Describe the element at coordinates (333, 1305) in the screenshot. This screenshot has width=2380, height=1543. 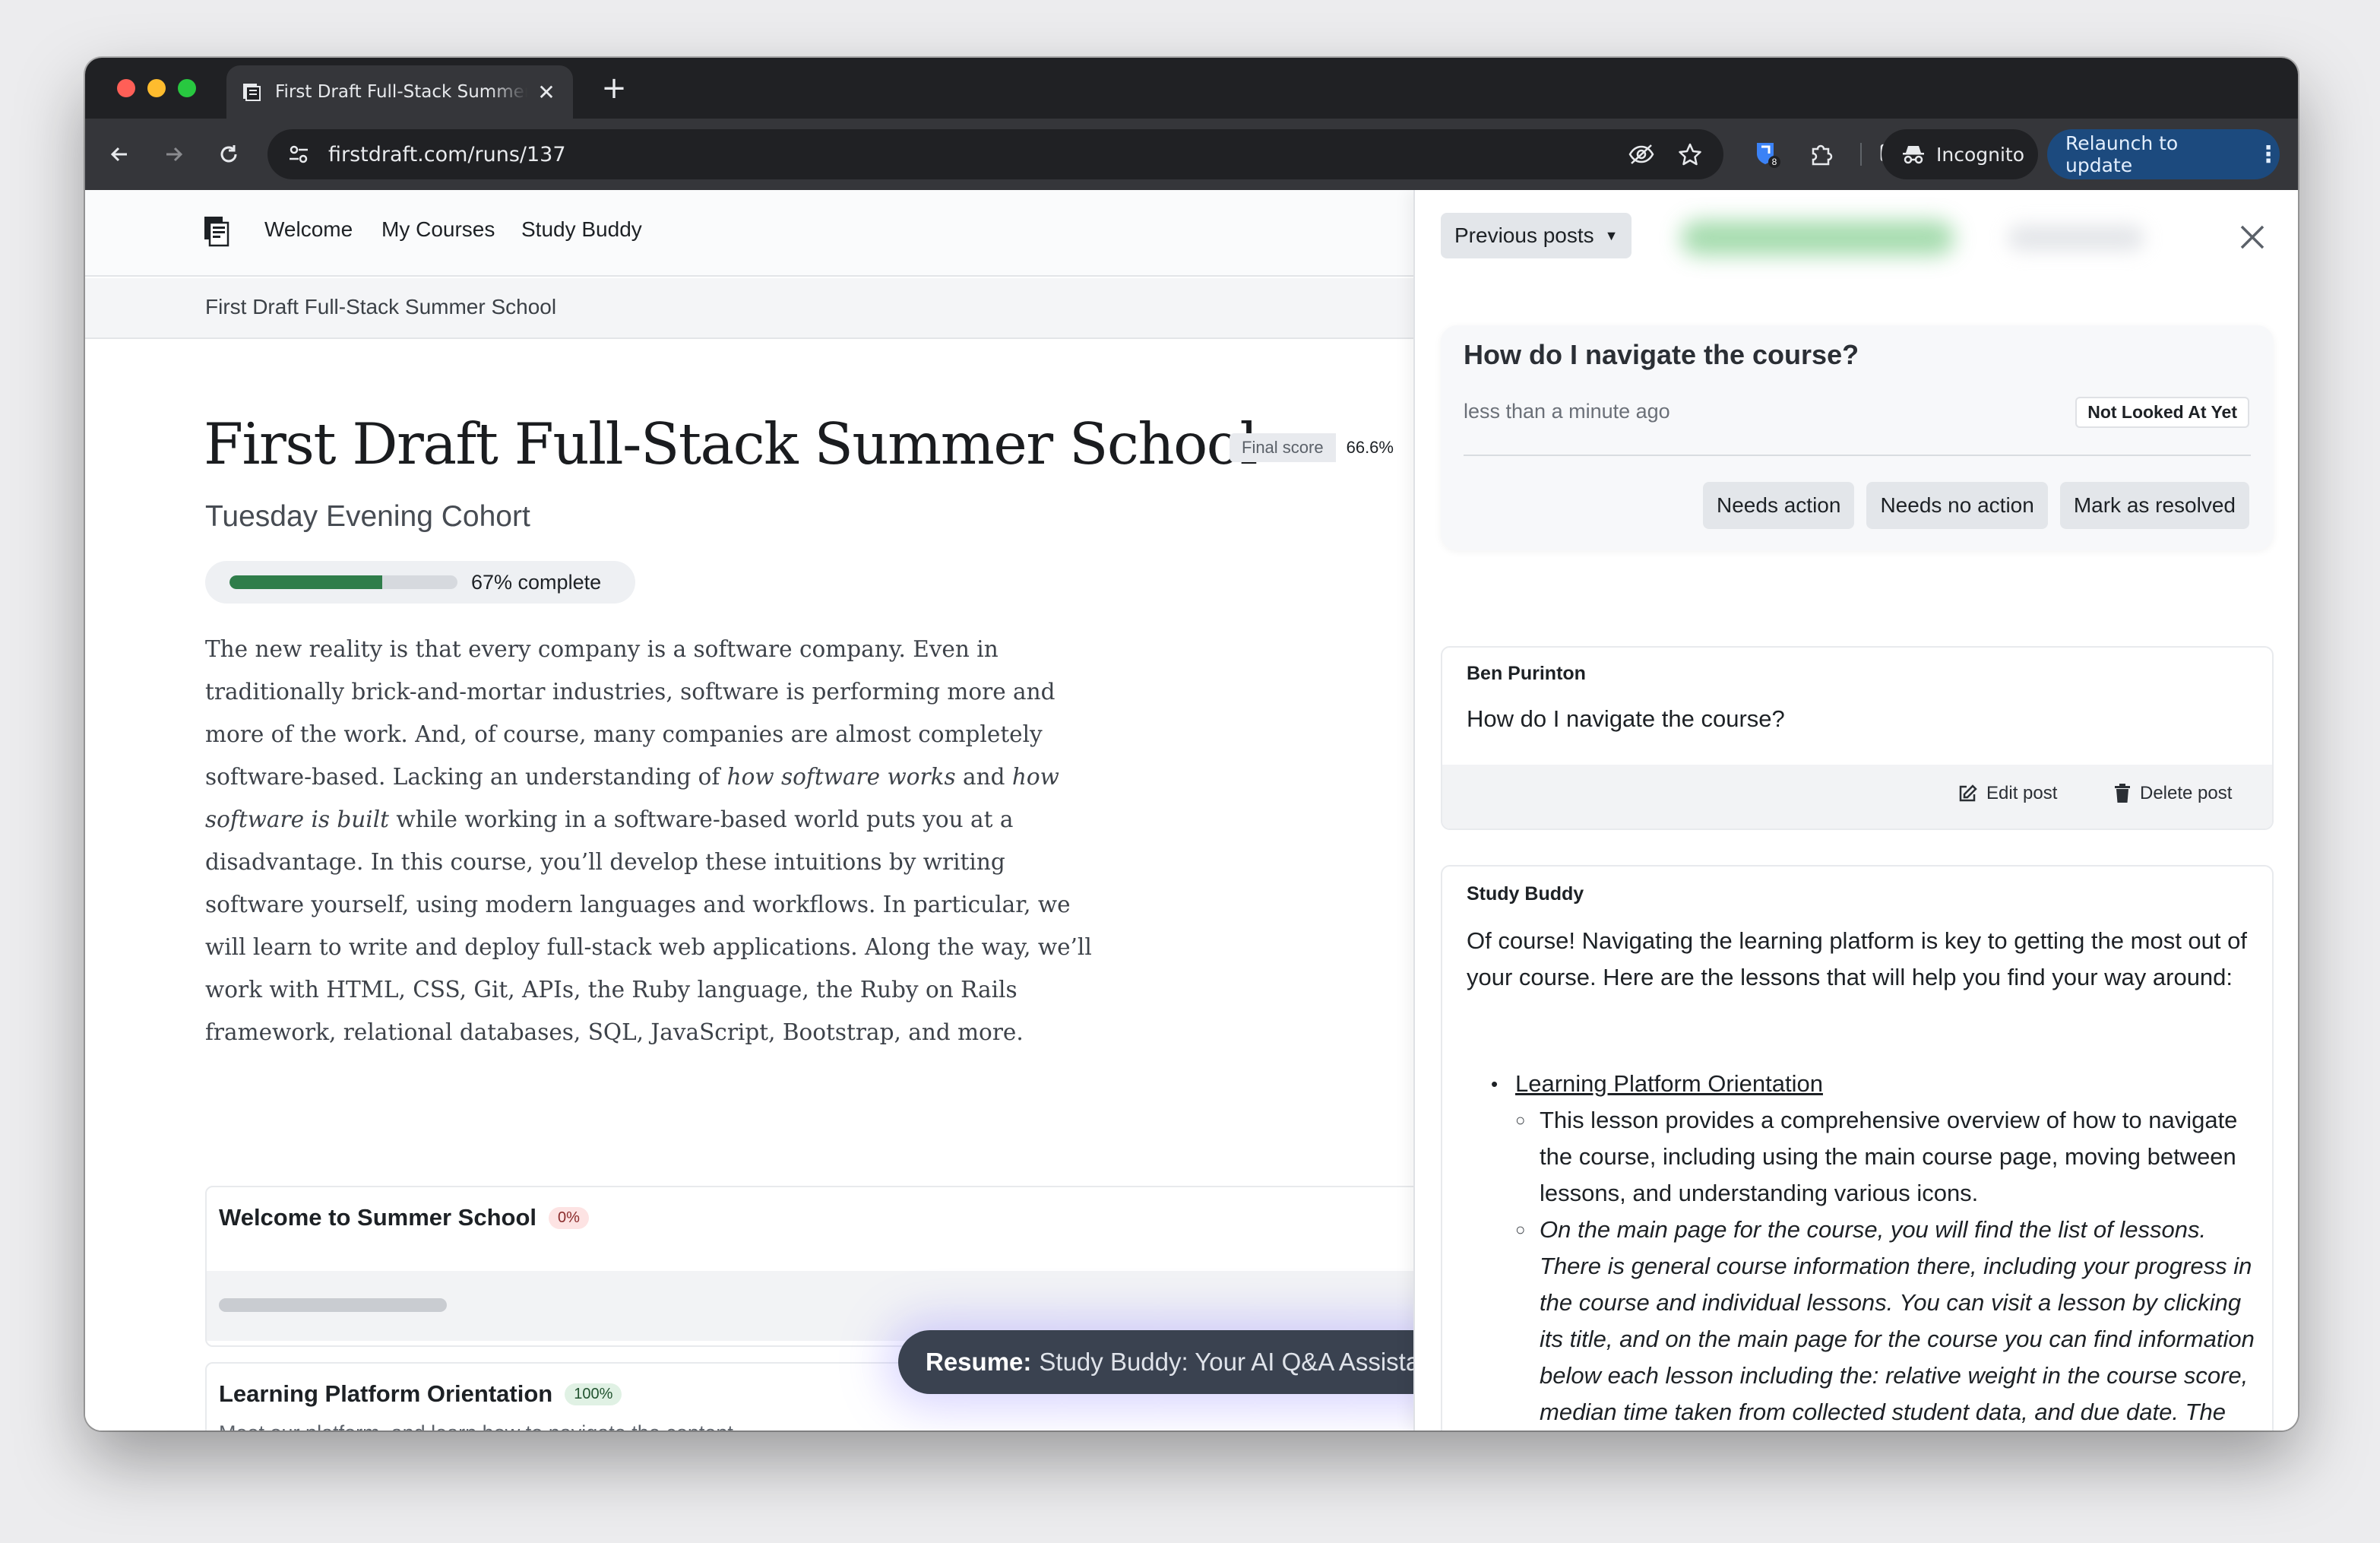
I see `lesson-progress-bar` at that location.